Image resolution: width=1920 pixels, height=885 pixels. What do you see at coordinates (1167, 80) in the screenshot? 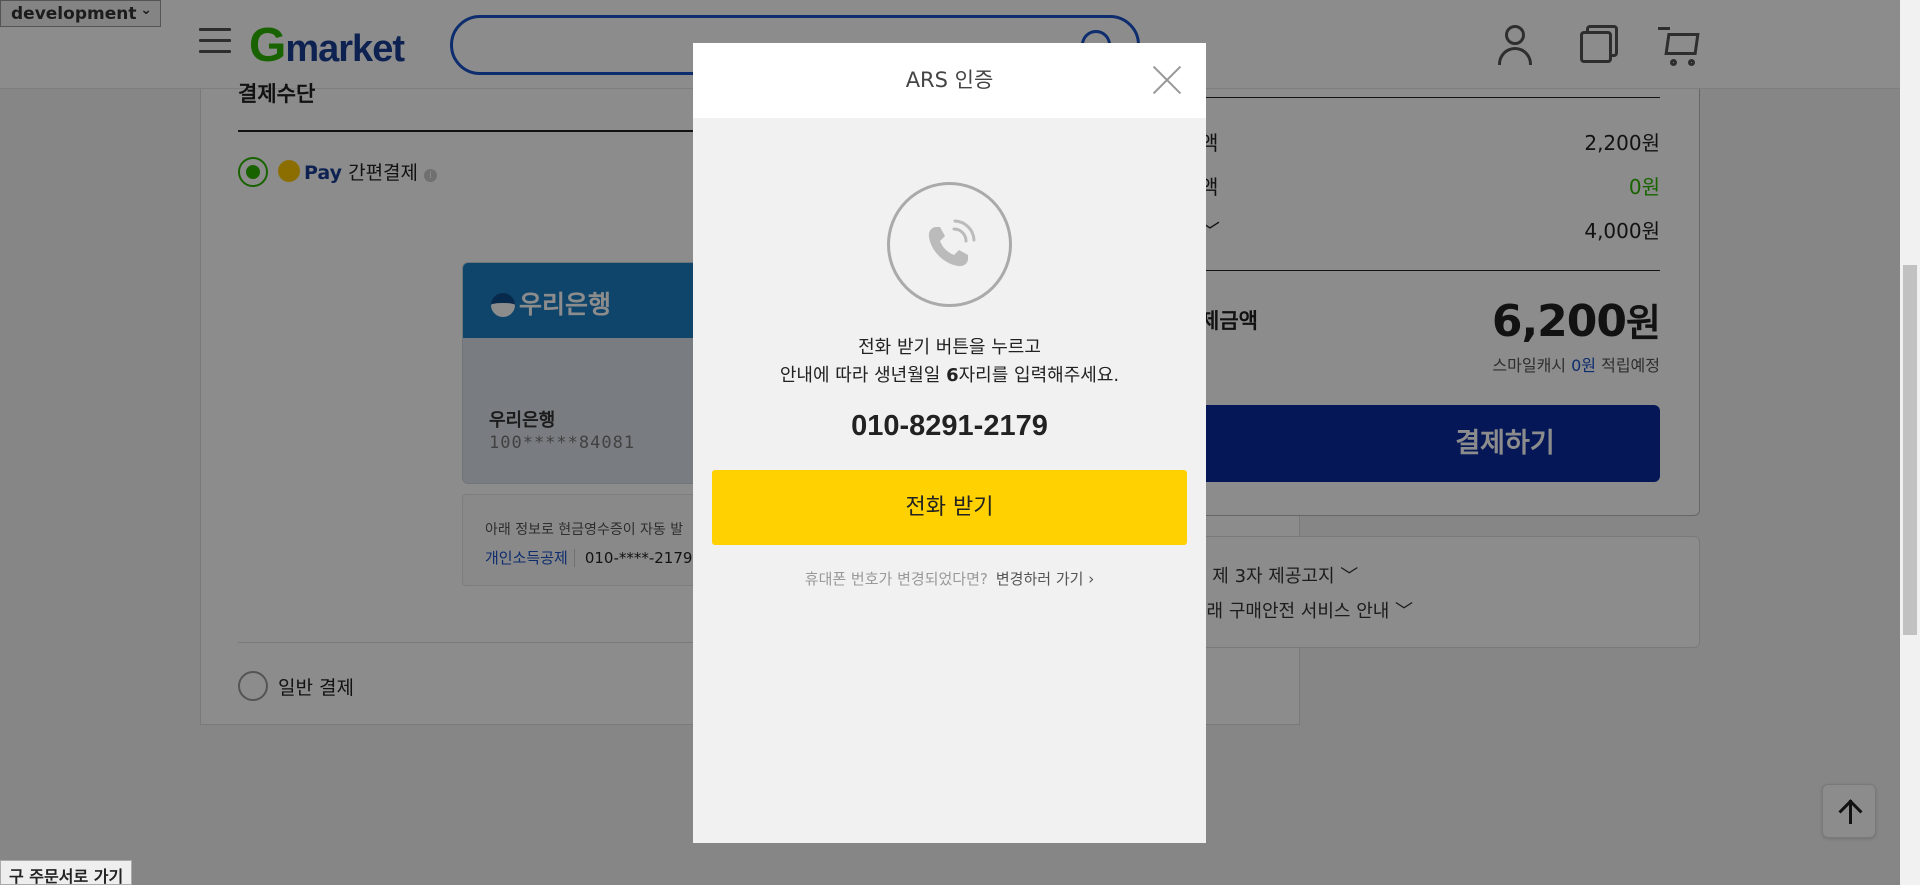
I see `close-icon` at bounding box center [1167, 80].